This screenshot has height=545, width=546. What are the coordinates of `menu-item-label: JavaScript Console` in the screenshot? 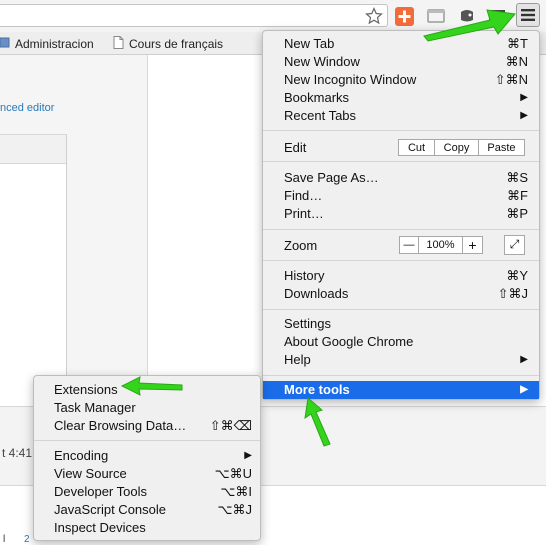 It's located at (110, 509).